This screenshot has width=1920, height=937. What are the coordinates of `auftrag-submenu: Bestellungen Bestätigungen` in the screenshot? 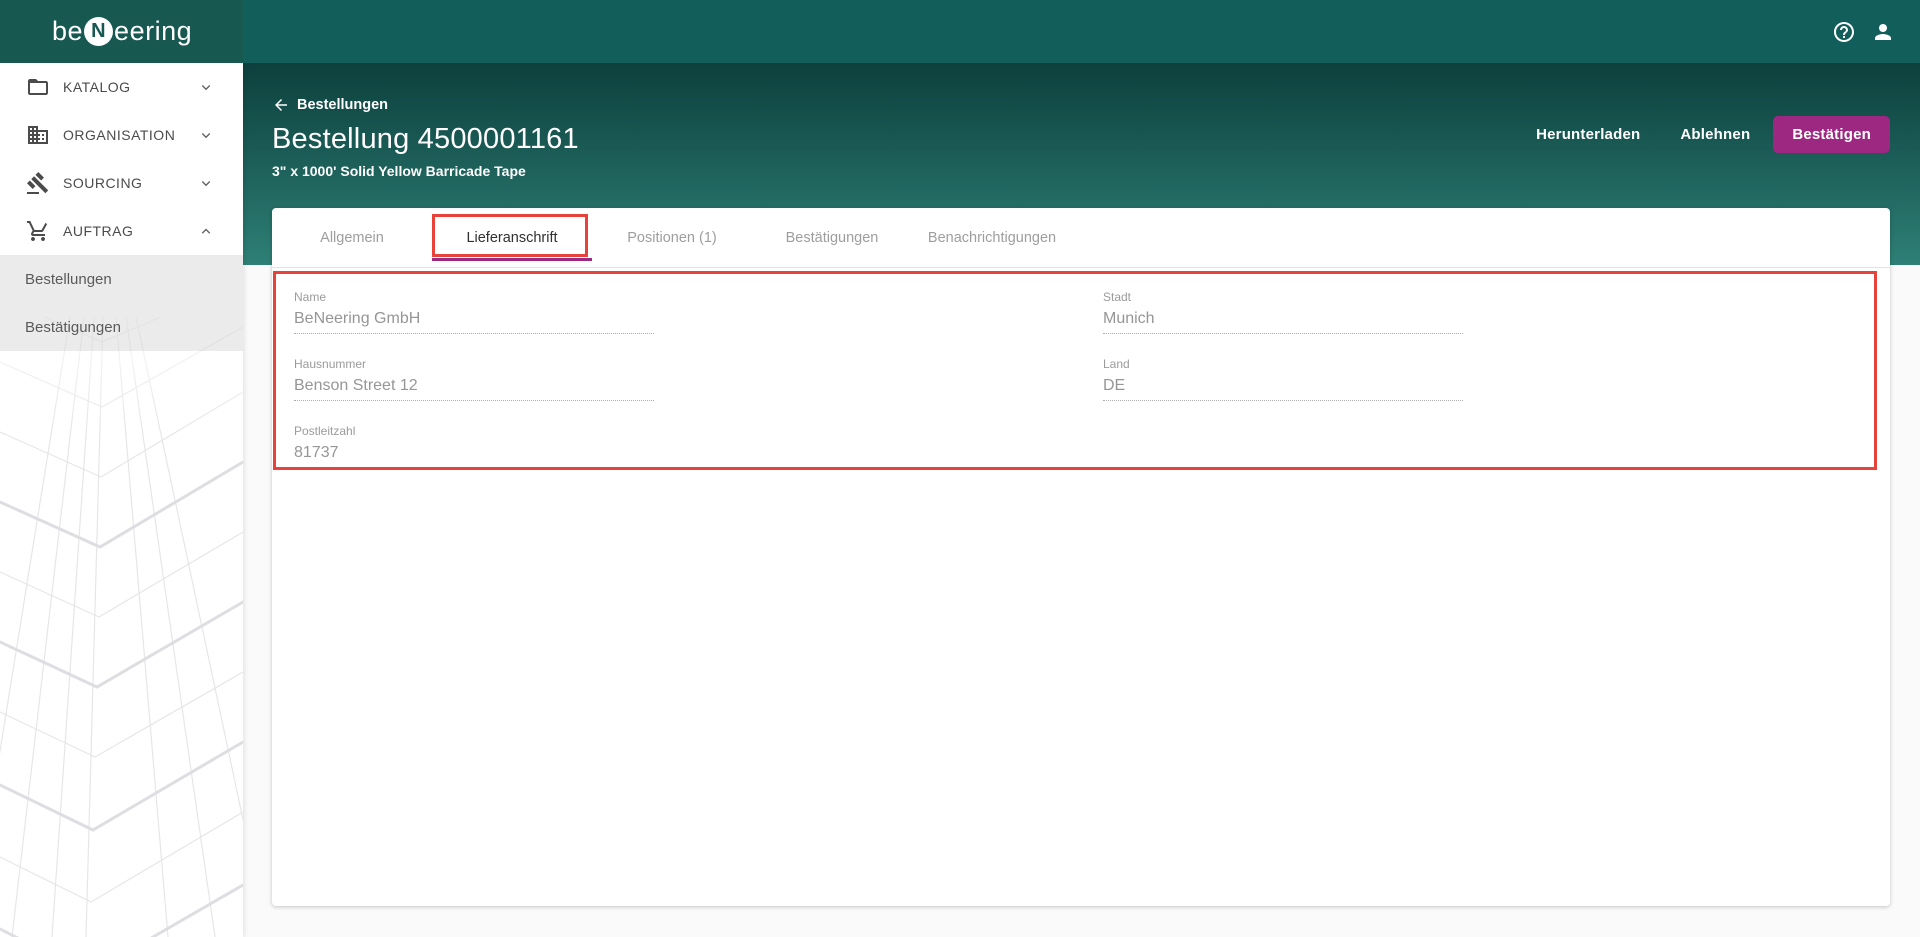 It's located at (121, 303).